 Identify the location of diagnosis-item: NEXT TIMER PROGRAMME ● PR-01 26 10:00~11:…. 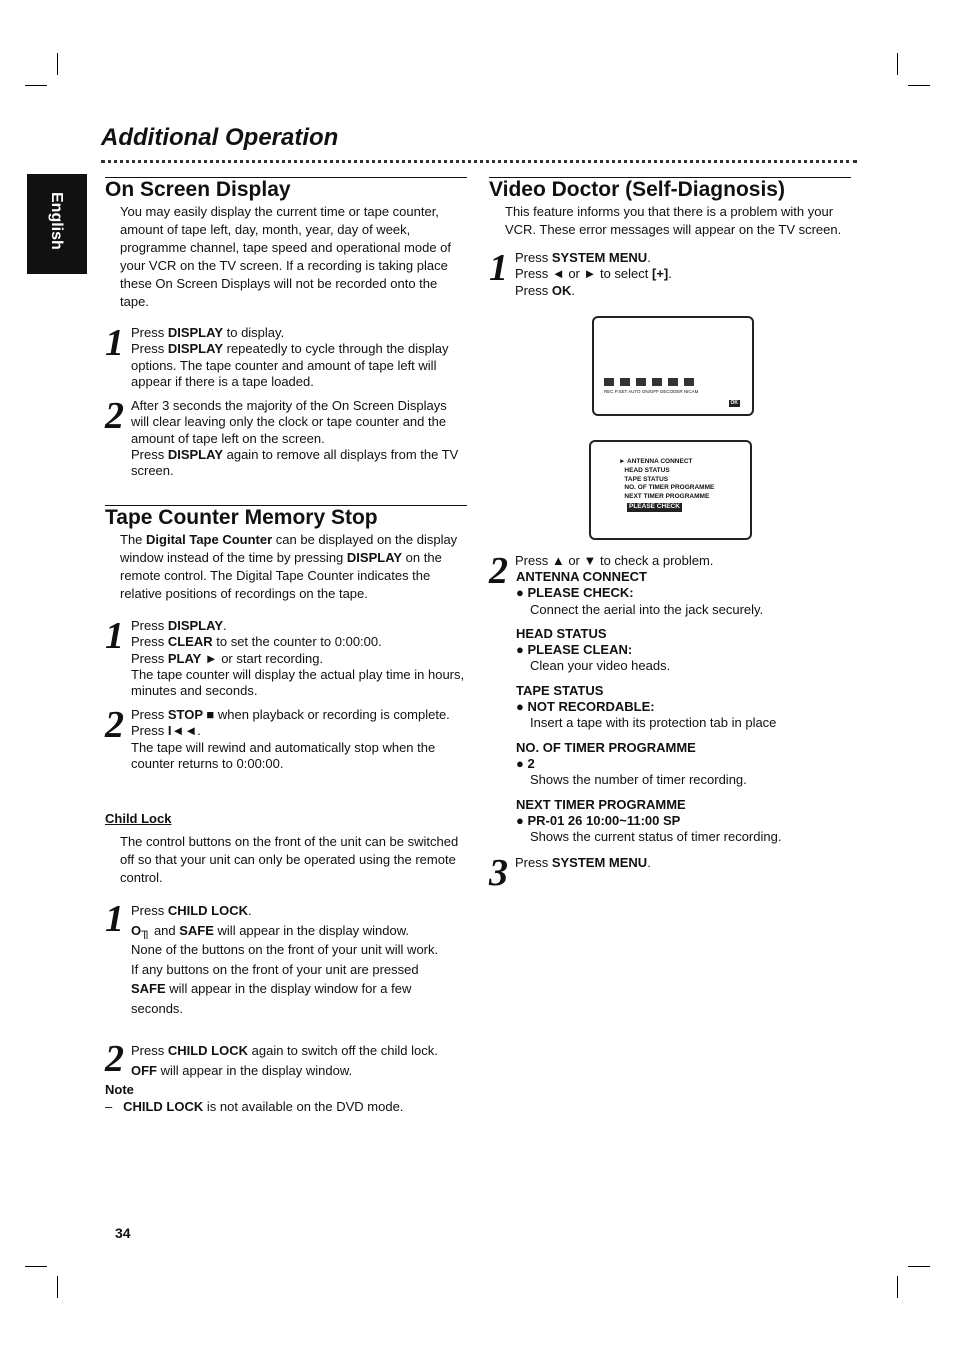
(649, 820).